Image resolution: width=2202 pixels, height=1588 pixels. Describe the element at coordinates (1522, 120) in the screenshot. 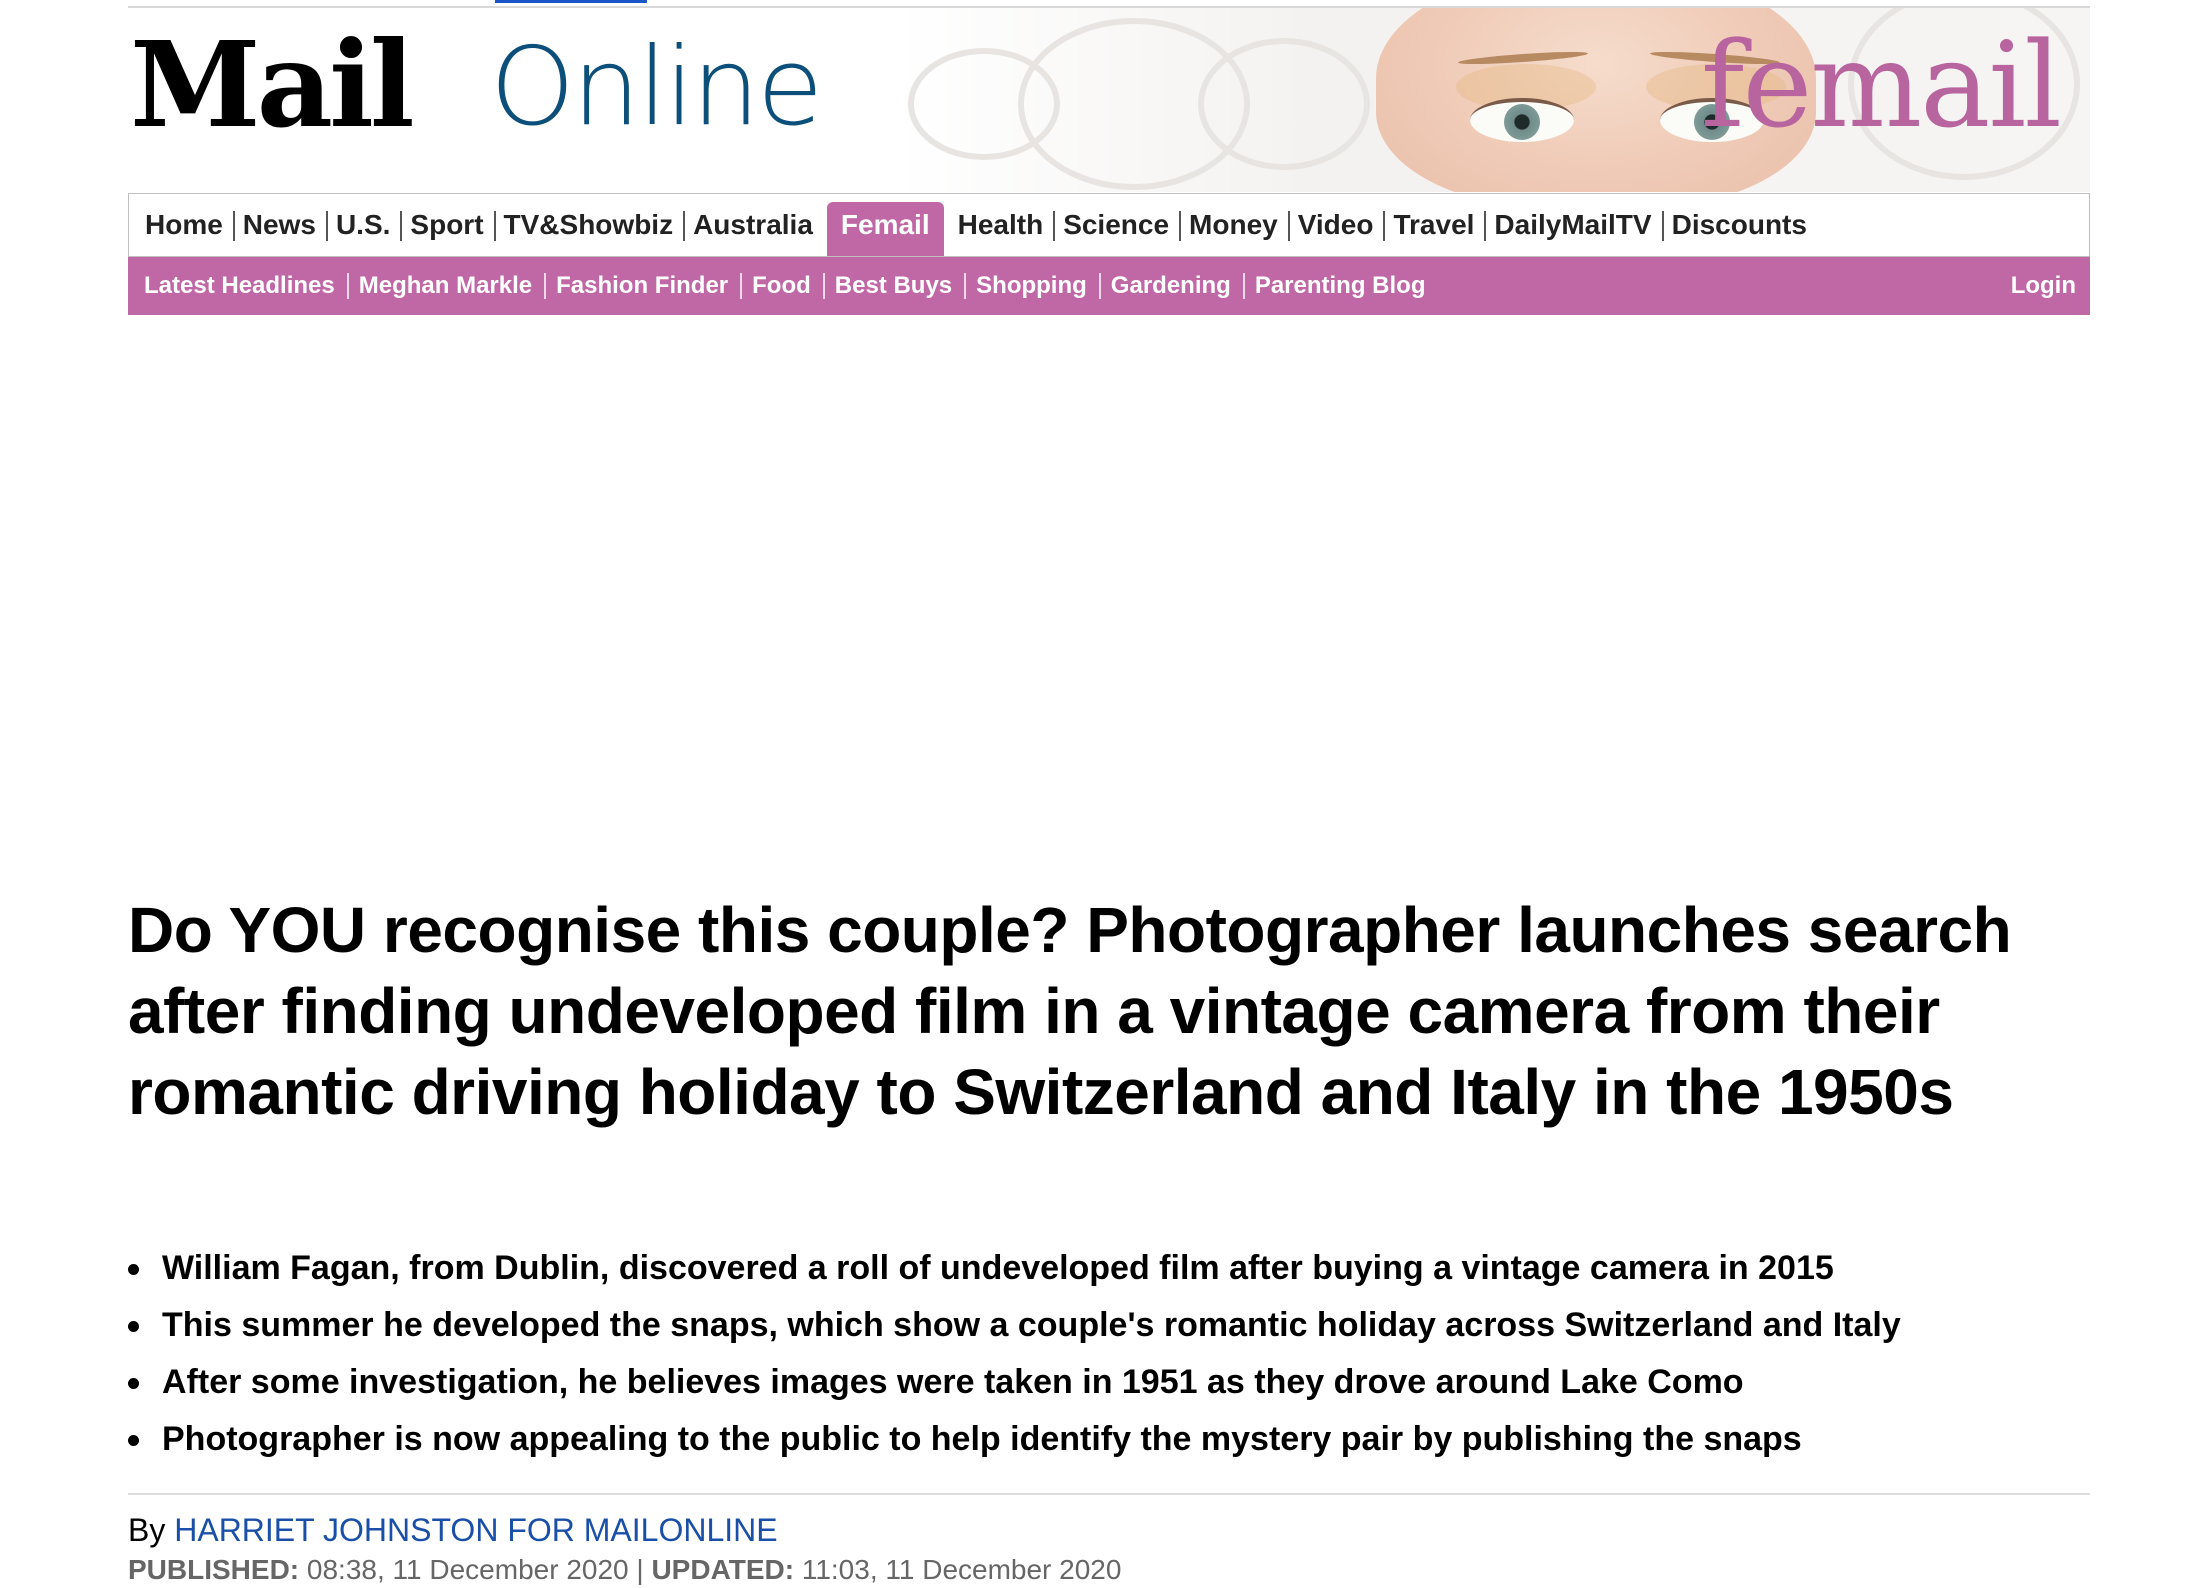

I see `eye` at that location.